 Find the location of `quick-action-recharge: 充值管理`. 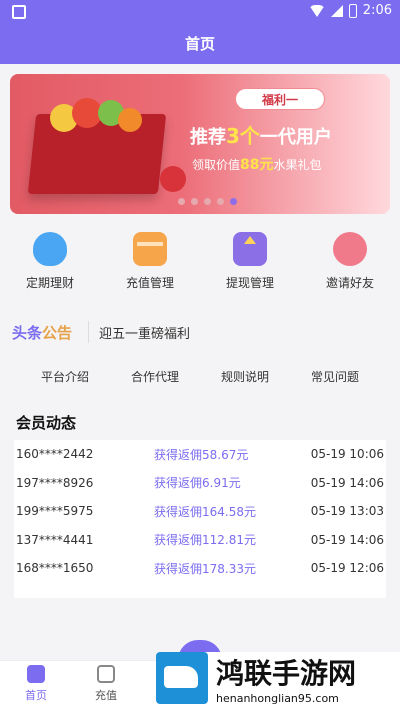

quick-action-recharge: 充值管理 is located at coordinates (150, 267).